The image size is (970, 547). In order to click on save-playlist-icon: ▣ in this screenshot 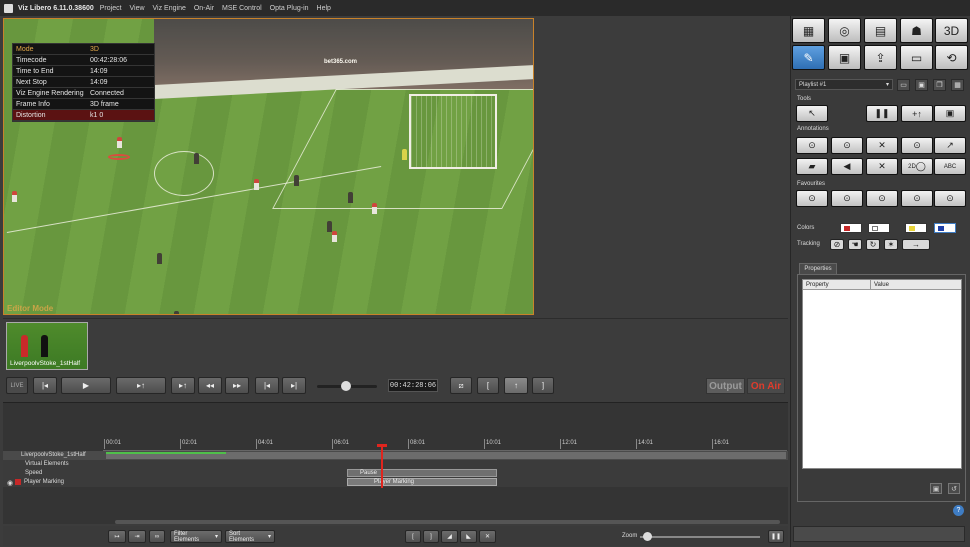, I will do `click(921, 85)`.